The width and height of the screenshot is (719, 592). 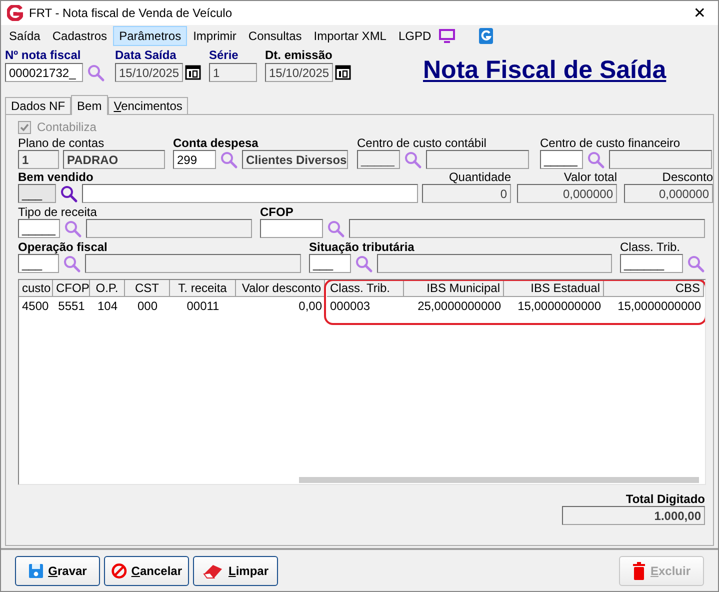 What do you see at coordinates (24, 36) in the screenshot?
I see `menu-item: Saída` at bounding box center [24, 36].